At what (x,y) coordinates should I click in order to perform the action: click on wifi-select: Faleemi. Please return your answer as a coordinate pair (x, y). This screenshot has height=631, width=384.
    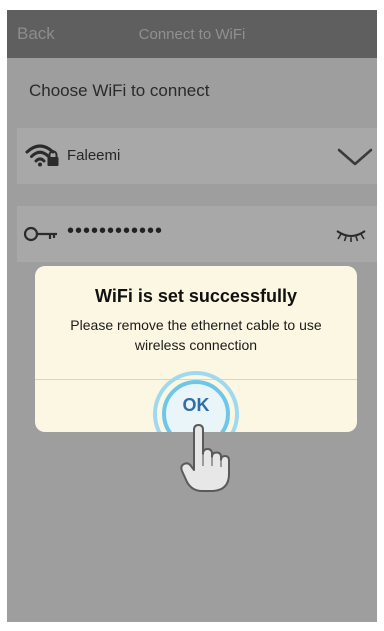
    Looking at the image, I should click on (197, 156).